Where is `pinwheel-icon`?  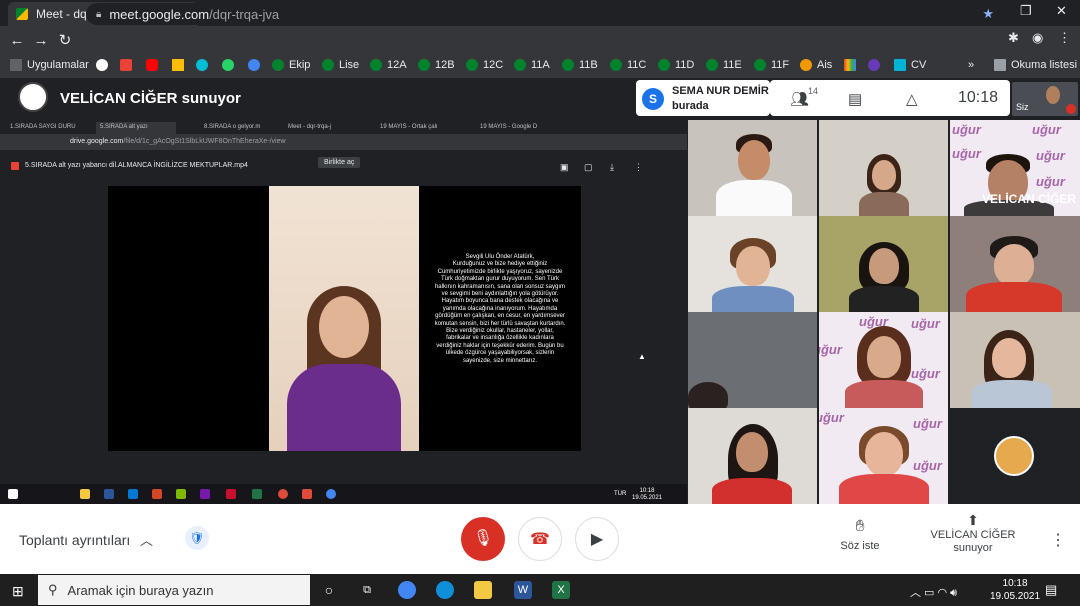 pinwheel-icon is located at coordinates (256, 65).